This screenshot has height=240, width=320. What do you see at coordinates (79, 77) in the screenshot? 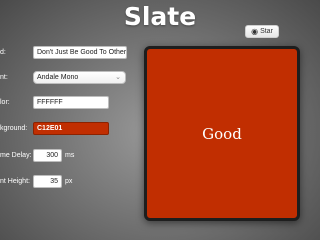
I see `font-select: Andale Mono ⌄` at bounding box center [79, 77].